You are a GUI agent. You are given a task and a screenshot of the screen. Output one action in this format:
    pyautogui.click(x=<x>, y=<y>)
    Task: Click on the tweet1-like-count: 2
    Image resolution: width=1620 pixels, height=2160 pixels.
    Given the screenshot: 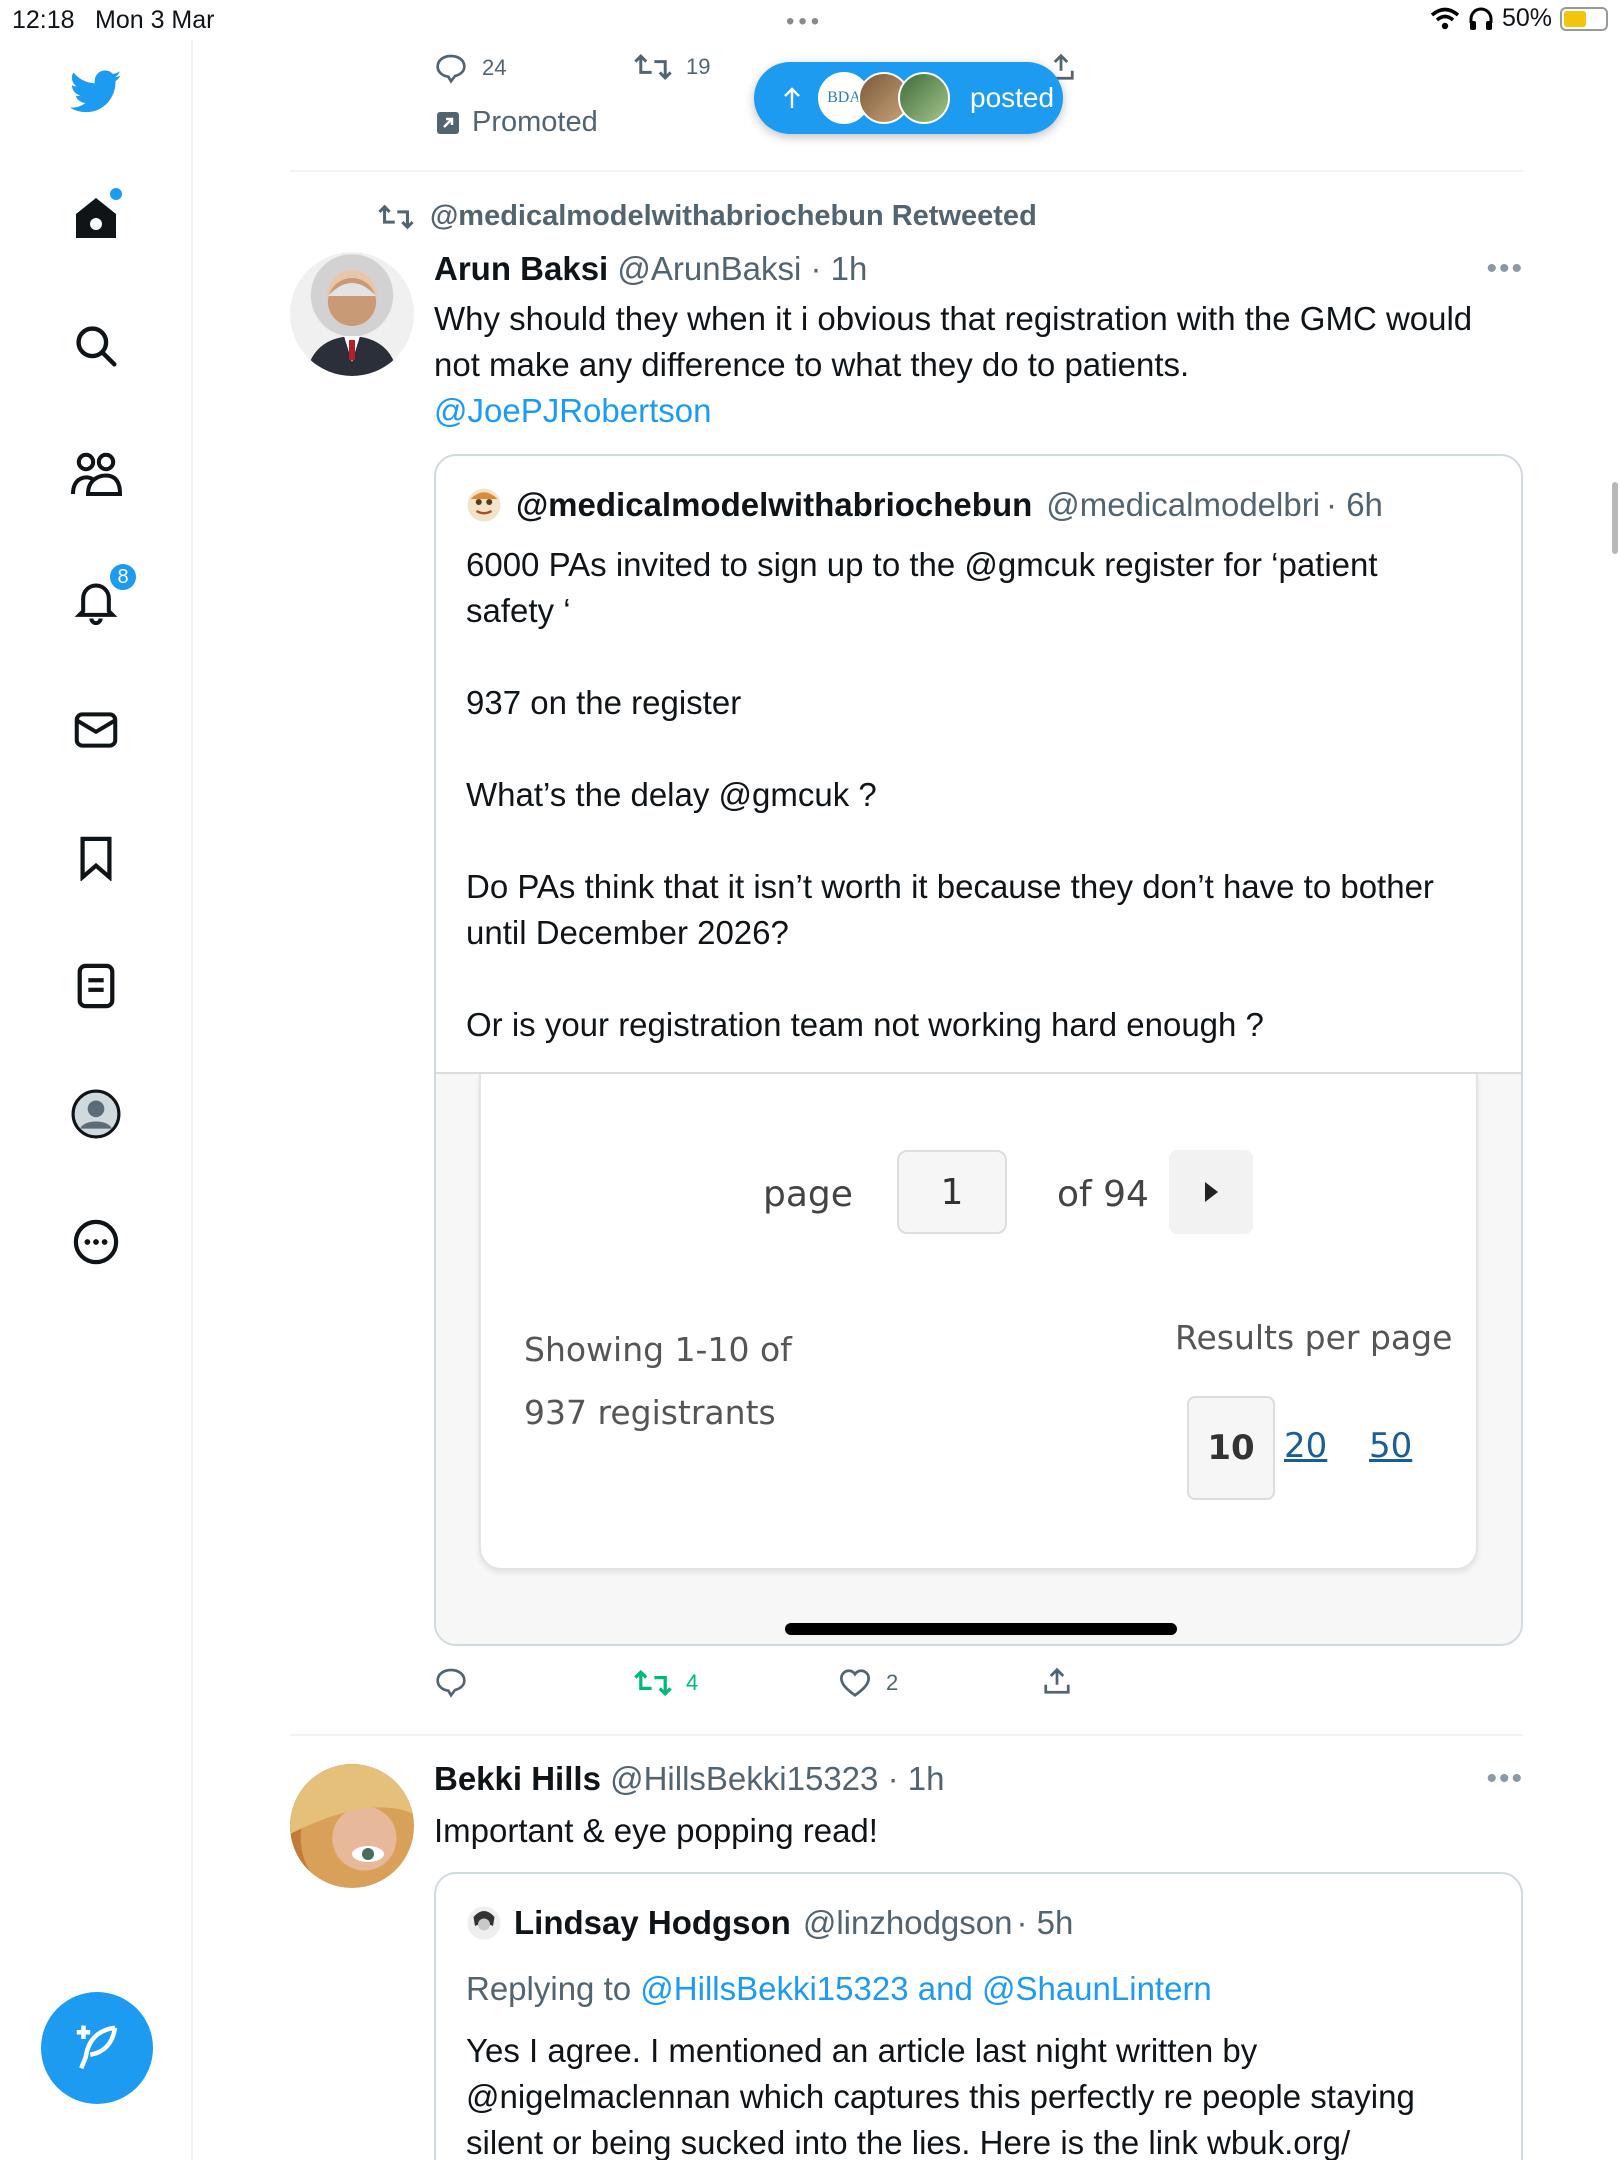 What is the action you would take?
    pyautogui.click(x=892, y=1682)
    